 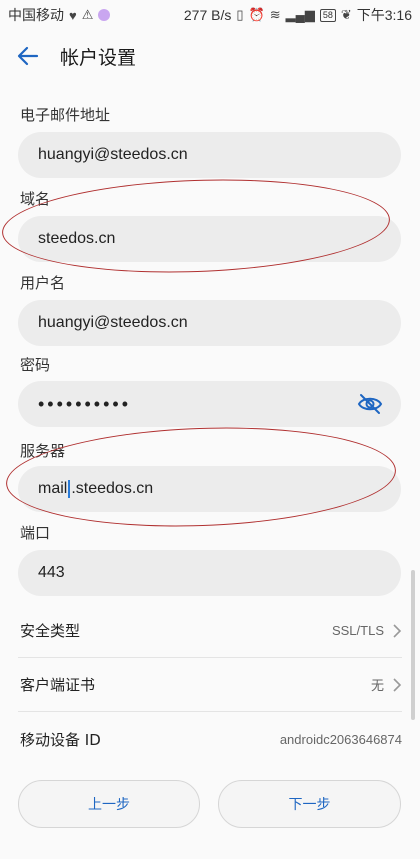 I want to click on server-value-suffix: .steedos.cn, so click(x=112, y=488).